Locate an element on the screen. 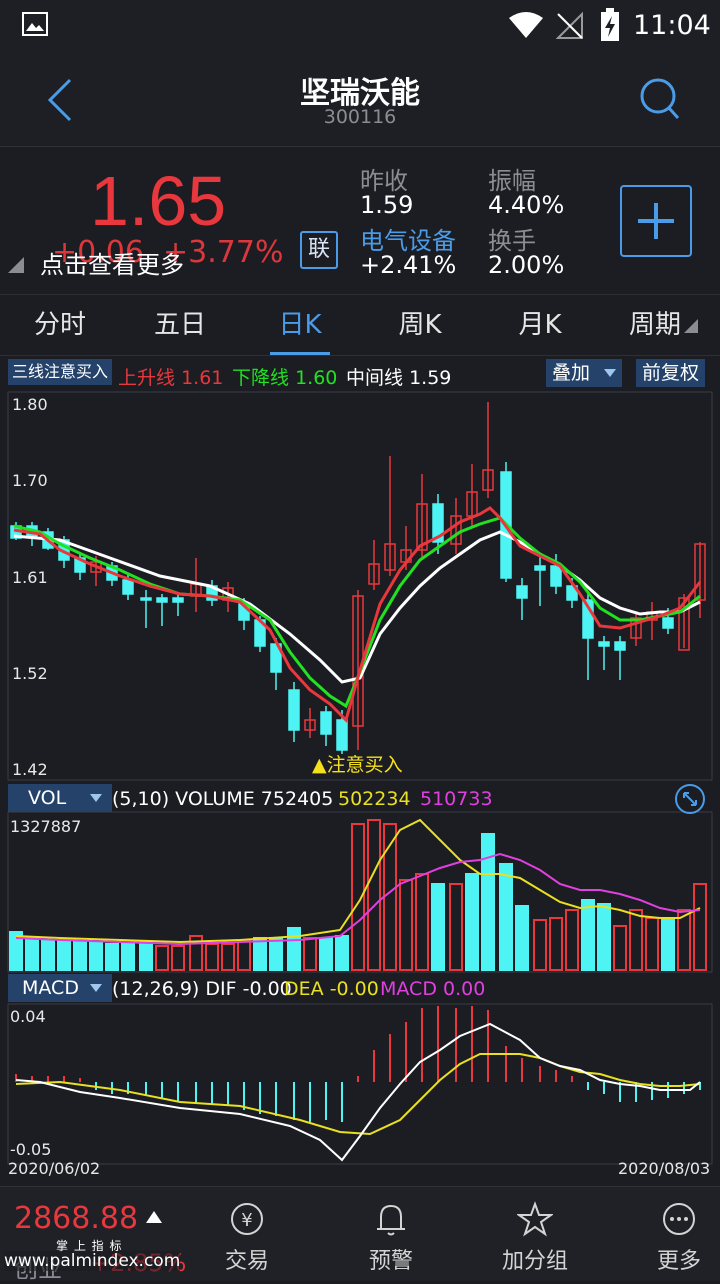 This screenshot has height=1284, width=720. y-tick-5: 1.42 is located at coordinates (30, 769).